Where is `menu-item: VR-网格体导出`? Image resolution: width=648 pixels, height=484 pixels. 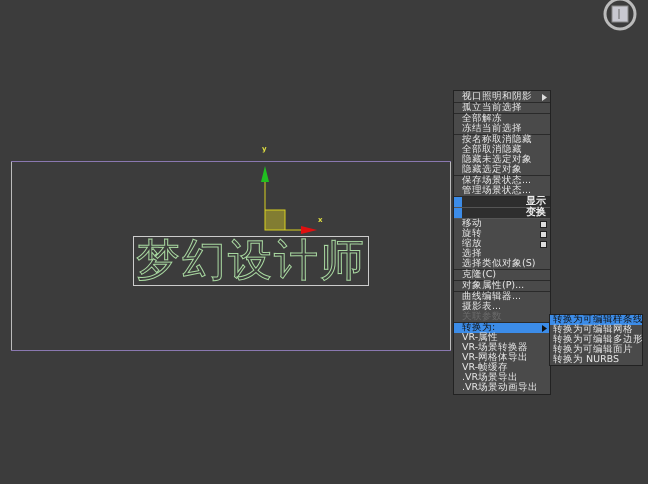 menu-item: VR-网格体导出 is located at coordinates (502, 358).